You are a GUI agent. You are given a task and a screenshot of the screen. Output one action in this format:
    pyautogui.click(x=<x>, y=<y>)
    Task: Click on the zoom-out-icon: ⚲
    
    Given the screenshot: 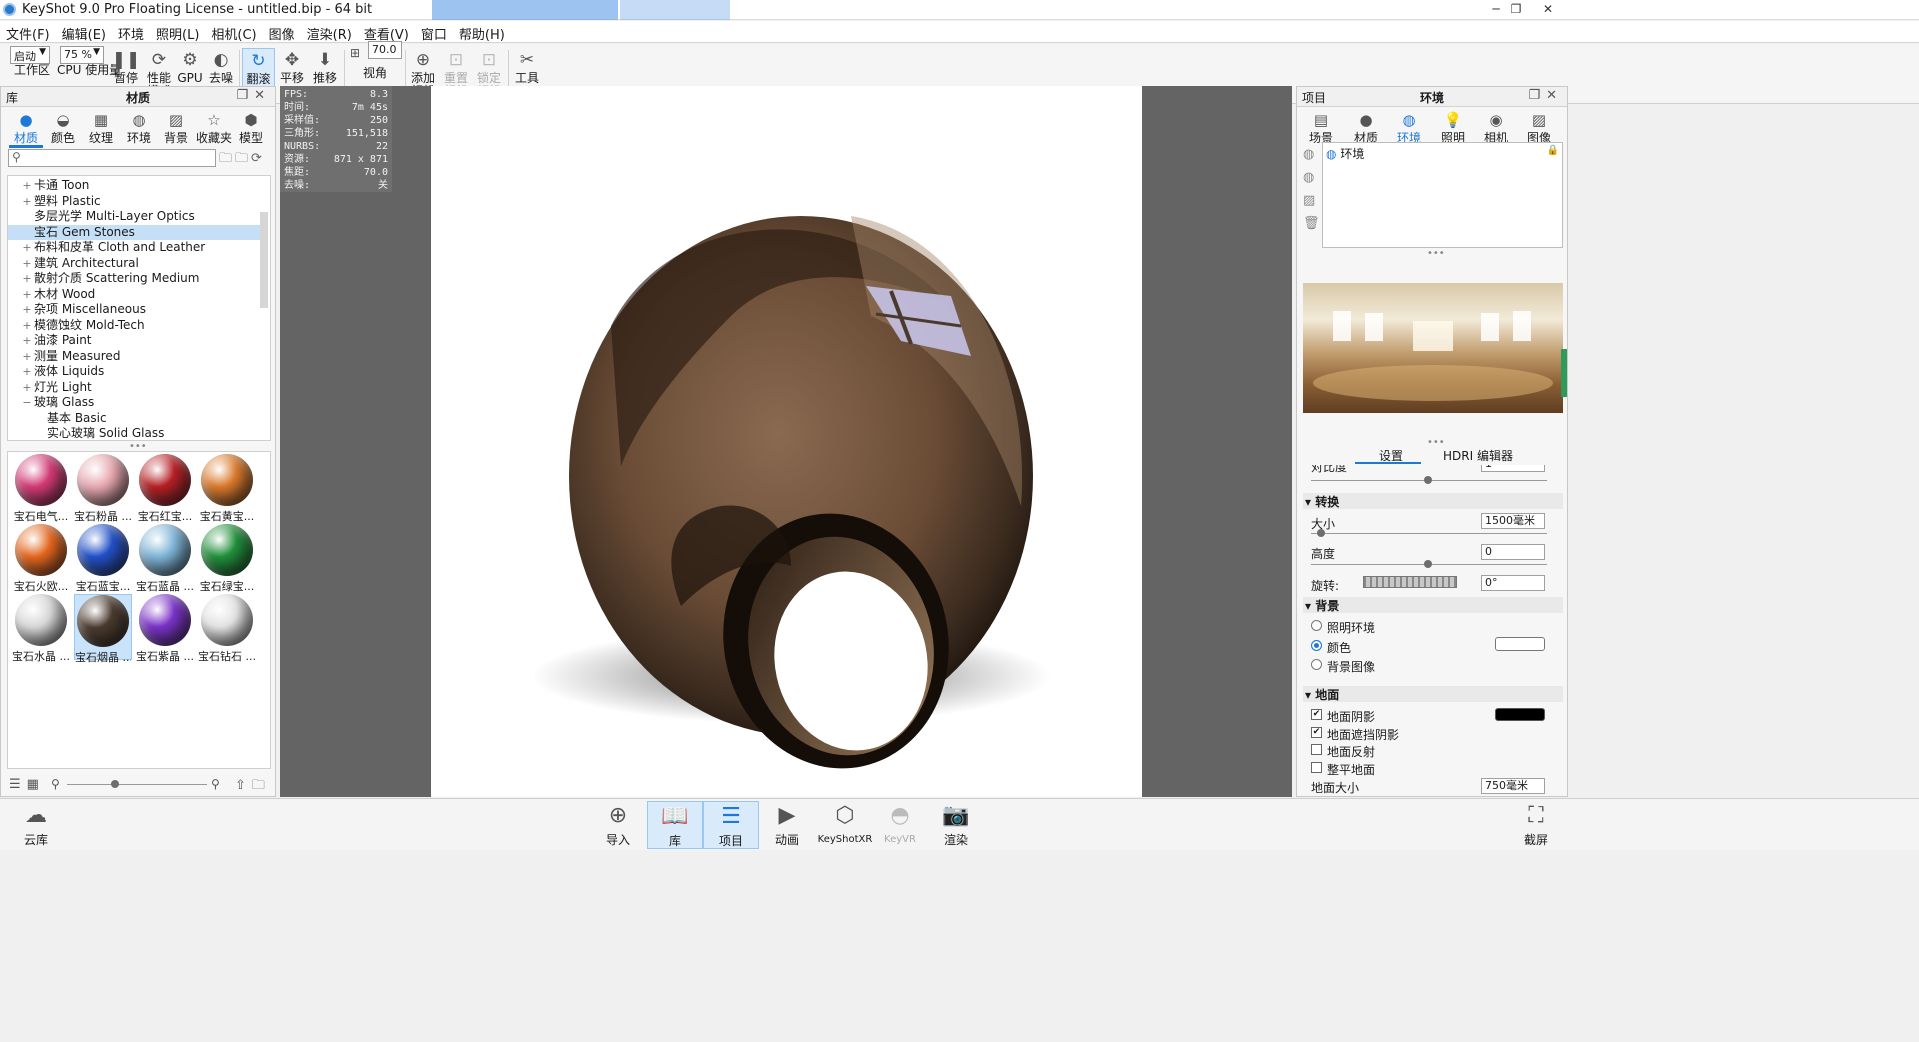 What is the action you would take?
    pyautogui.click(x=55, y=784)
    